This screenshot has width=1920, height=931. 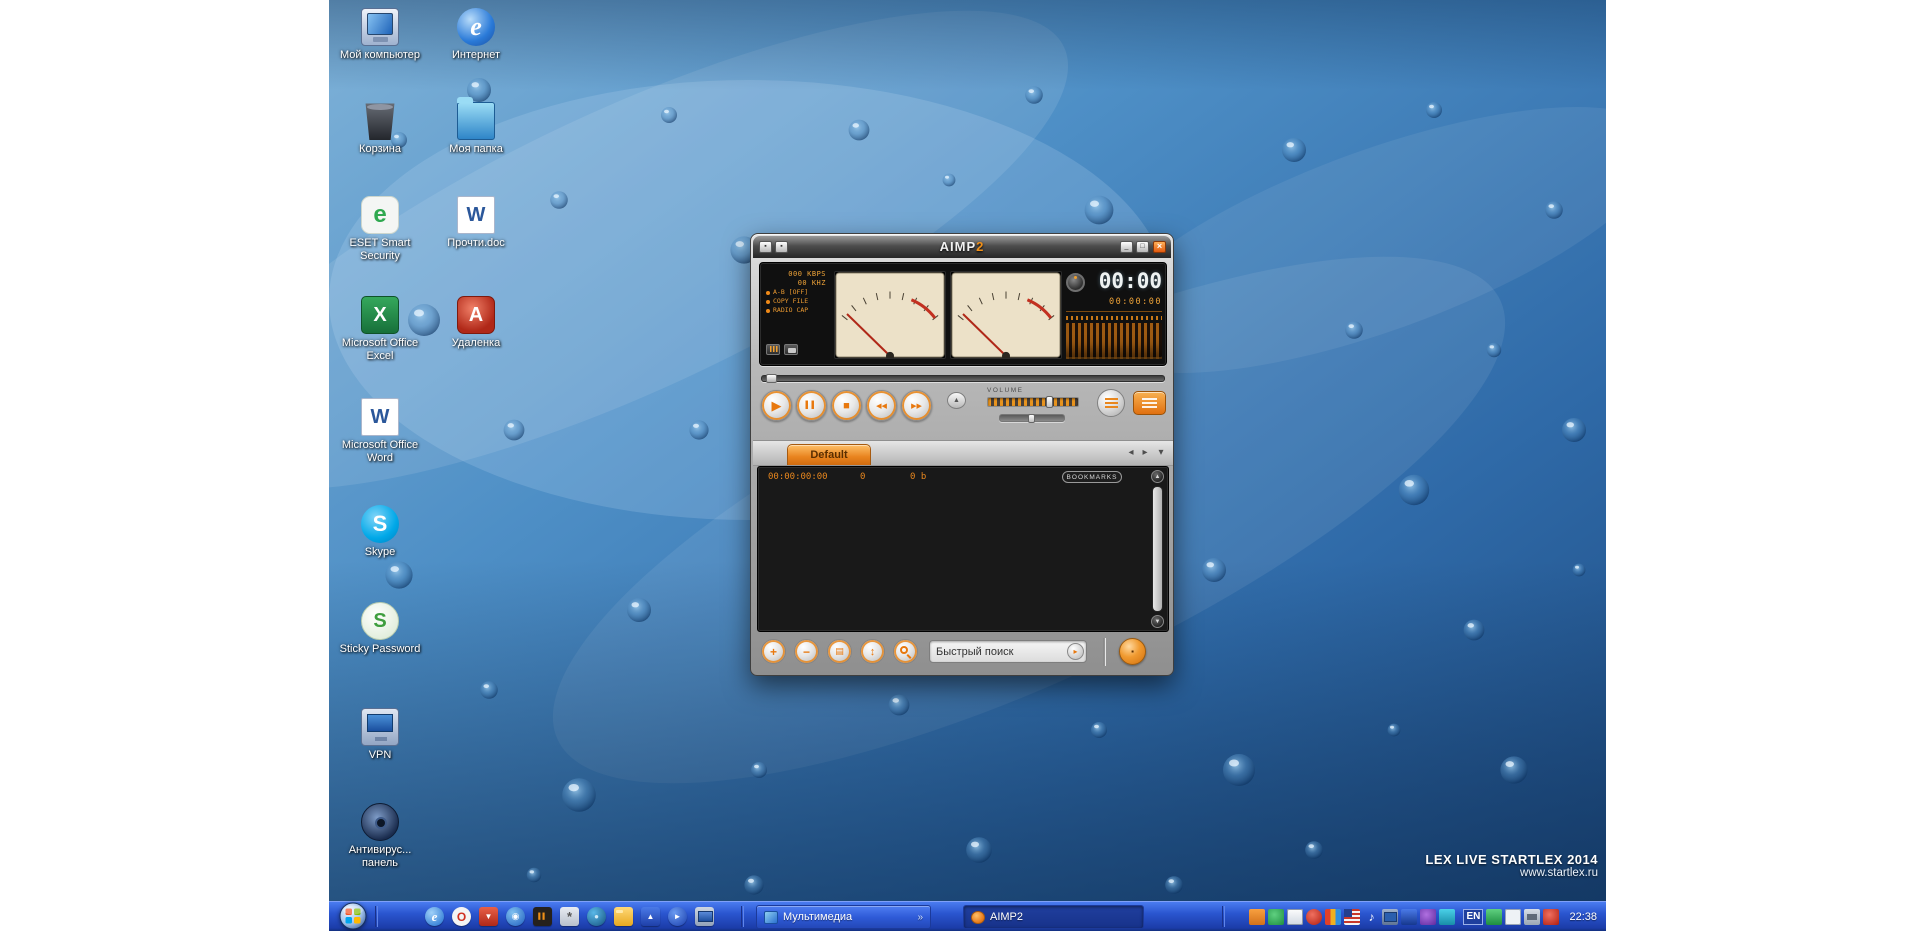 I want to click on sort-button: ↕, so click(x=872, y=651).